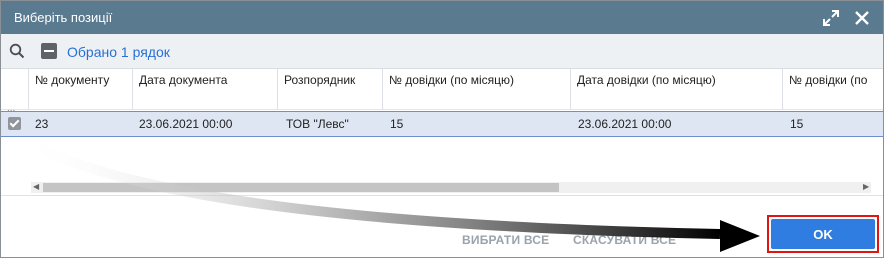 The height and width of the screenshot is (258, 884). I want to click on dialog-titlebar: Виберіть позиції, so click(442, 17).